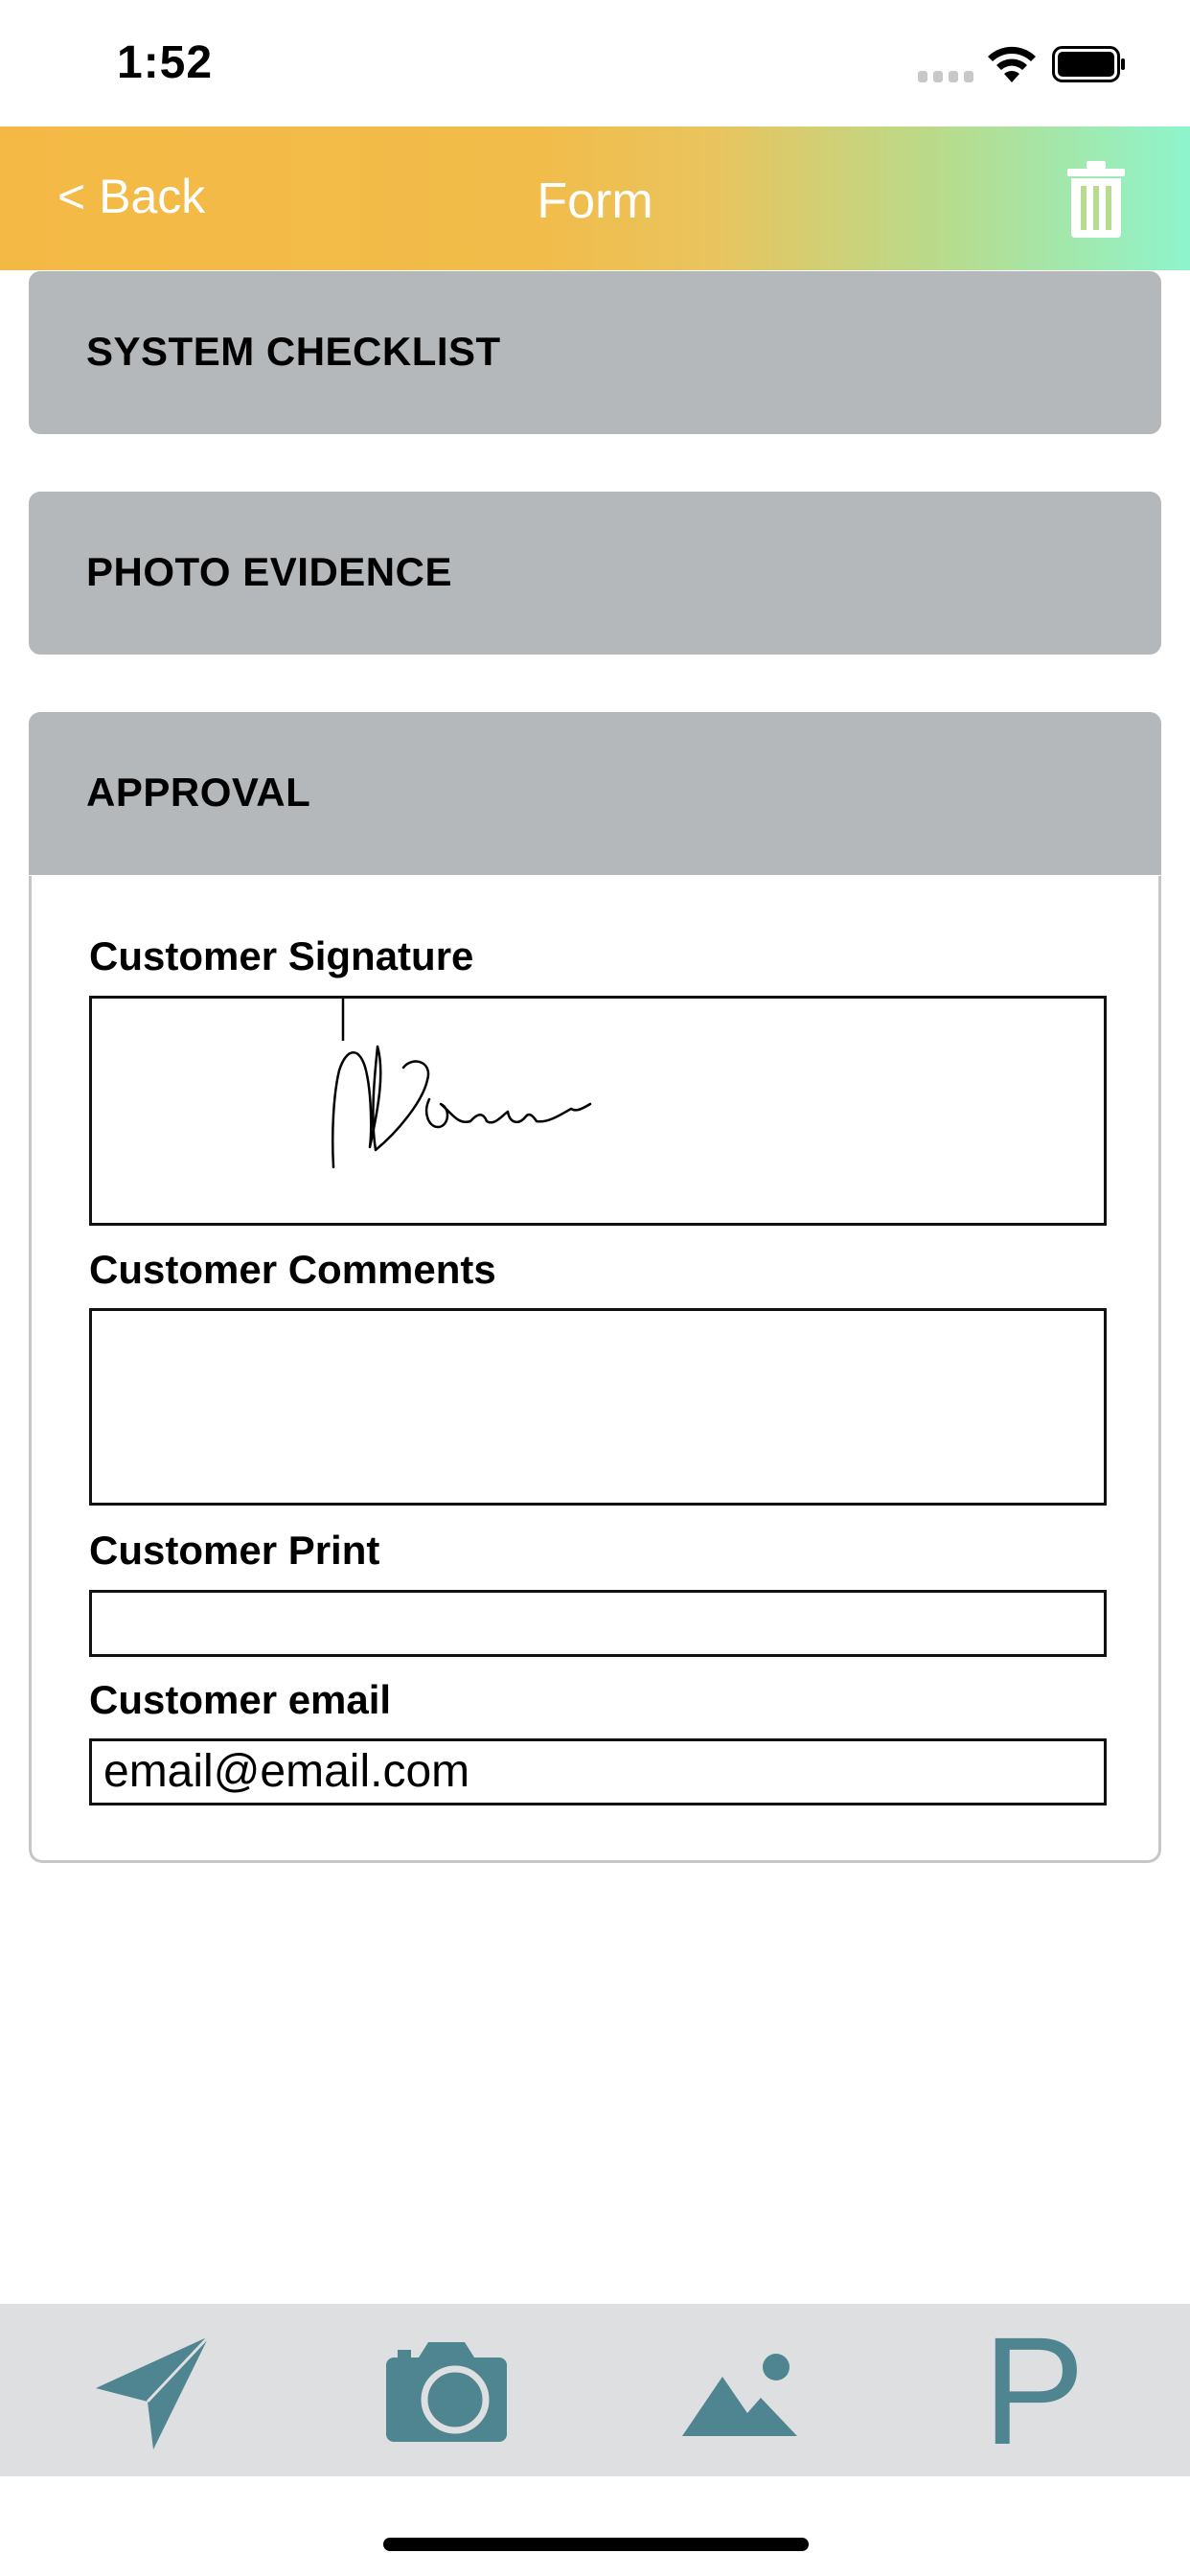 This screenshot has height=2576, width=1190. I want to click on signature-label: Customer Signature, so click(281, 955).